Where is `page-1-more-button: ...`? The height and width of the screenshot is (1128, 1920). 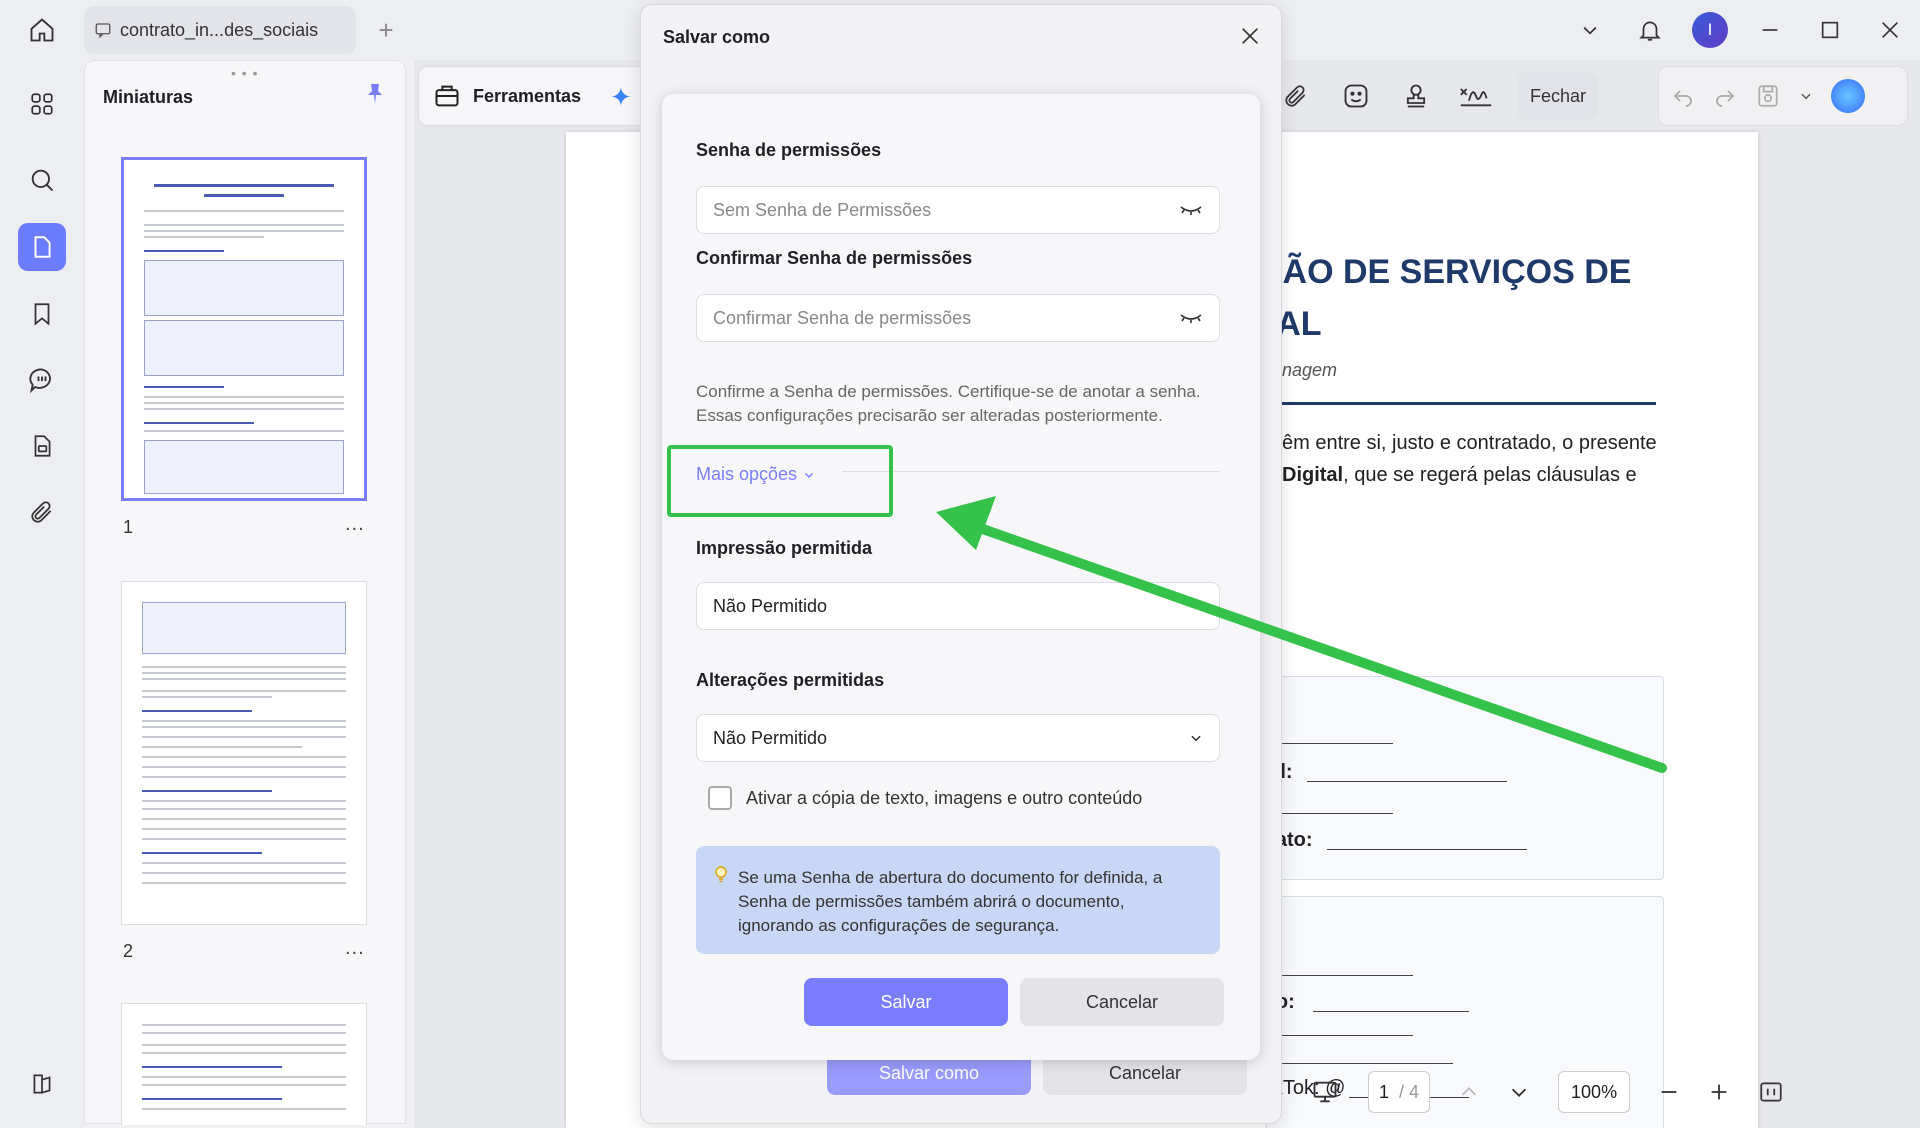 page-1-more-button: ... is located at coordinates (355, 524).